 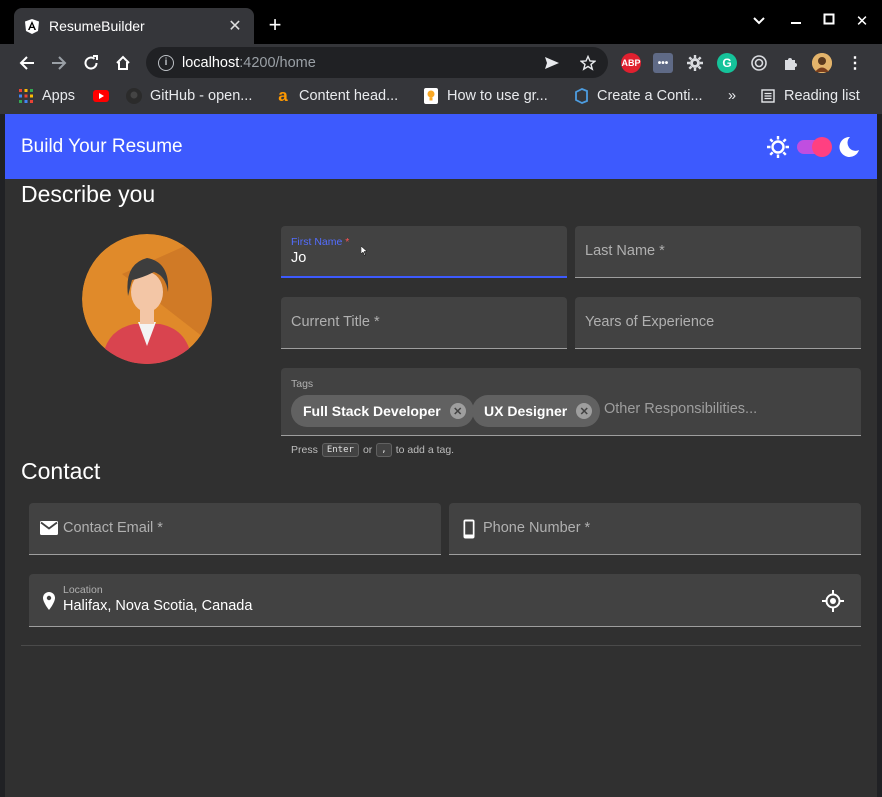 I want to click on last-name-field: Last Name *, so click(x=718, y=252).